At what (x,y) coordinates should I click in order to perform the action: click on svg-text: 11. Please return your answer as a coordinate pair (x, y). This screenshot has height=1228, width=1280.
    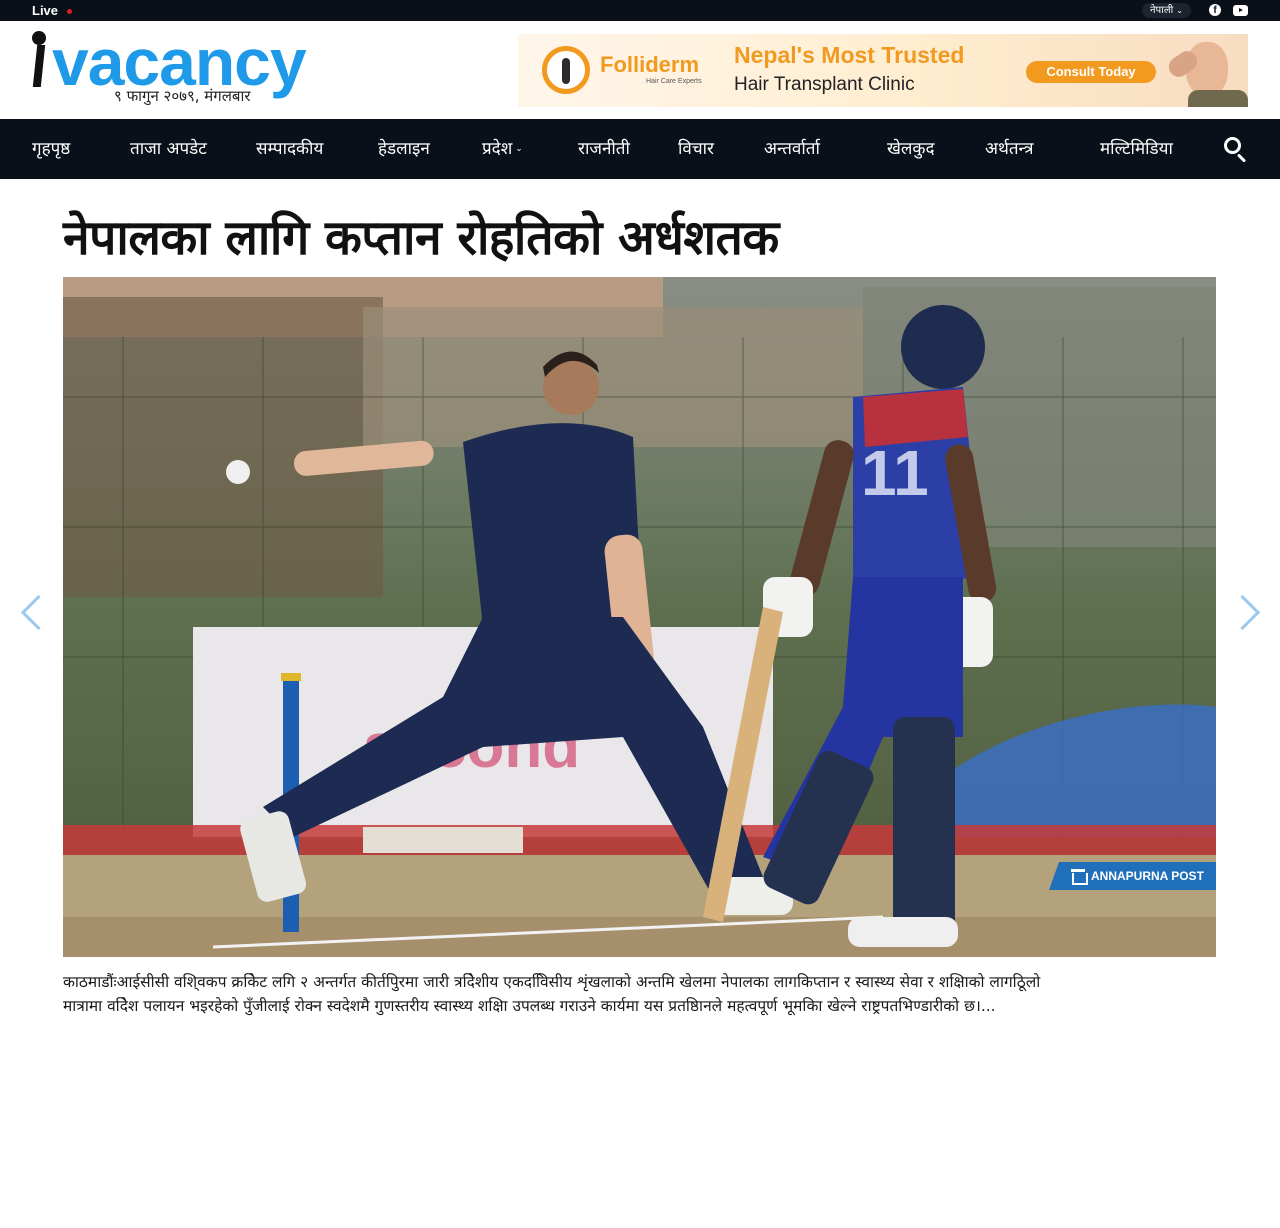
    Looking at the image, I should click on (895, 473).